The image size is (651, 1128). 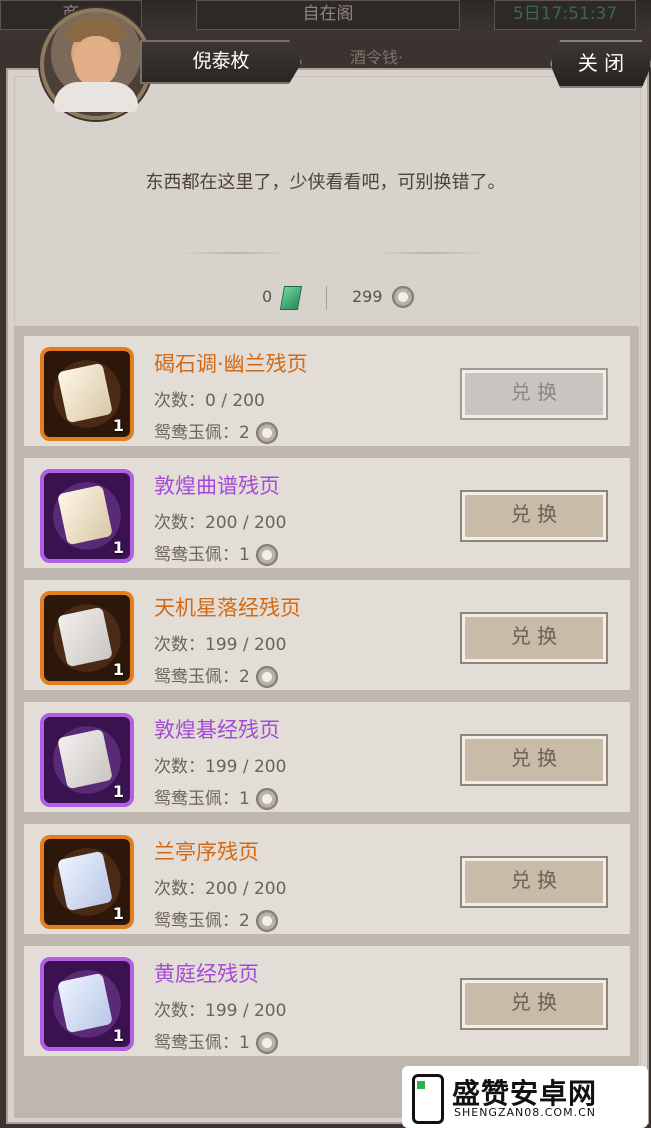 I want to click on list-item: 1 敦煌碁经残页 次数：199 / 200 鸳鸯玉佩：1 兑 换, so click(x=327, y=757).